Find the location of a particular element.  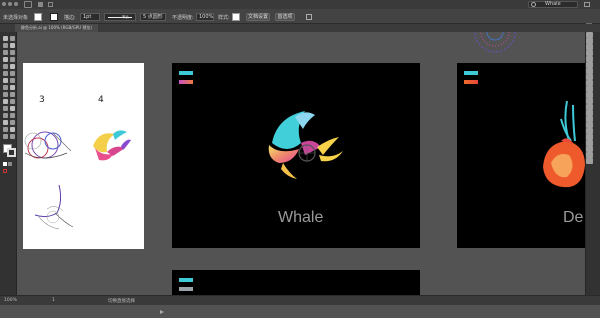

document-tab-bar: 鲸鱼分析.ai @ 100% (RGB/GPU 预览) is located at coordinates (300, 33).